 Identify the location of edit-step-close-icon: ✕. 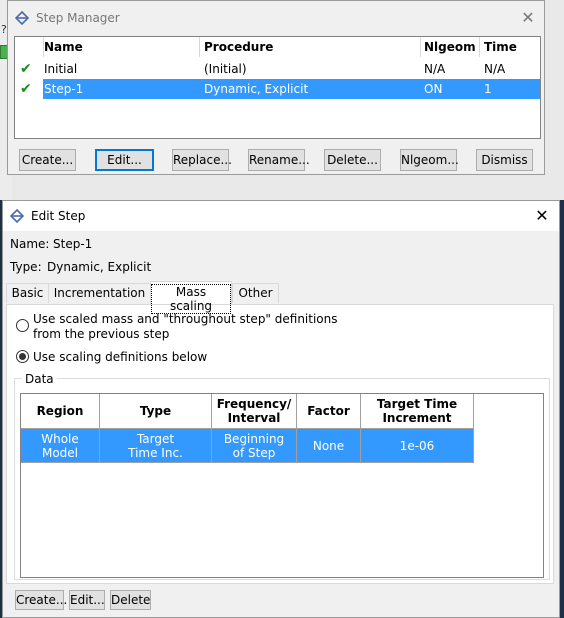
(542, 216).